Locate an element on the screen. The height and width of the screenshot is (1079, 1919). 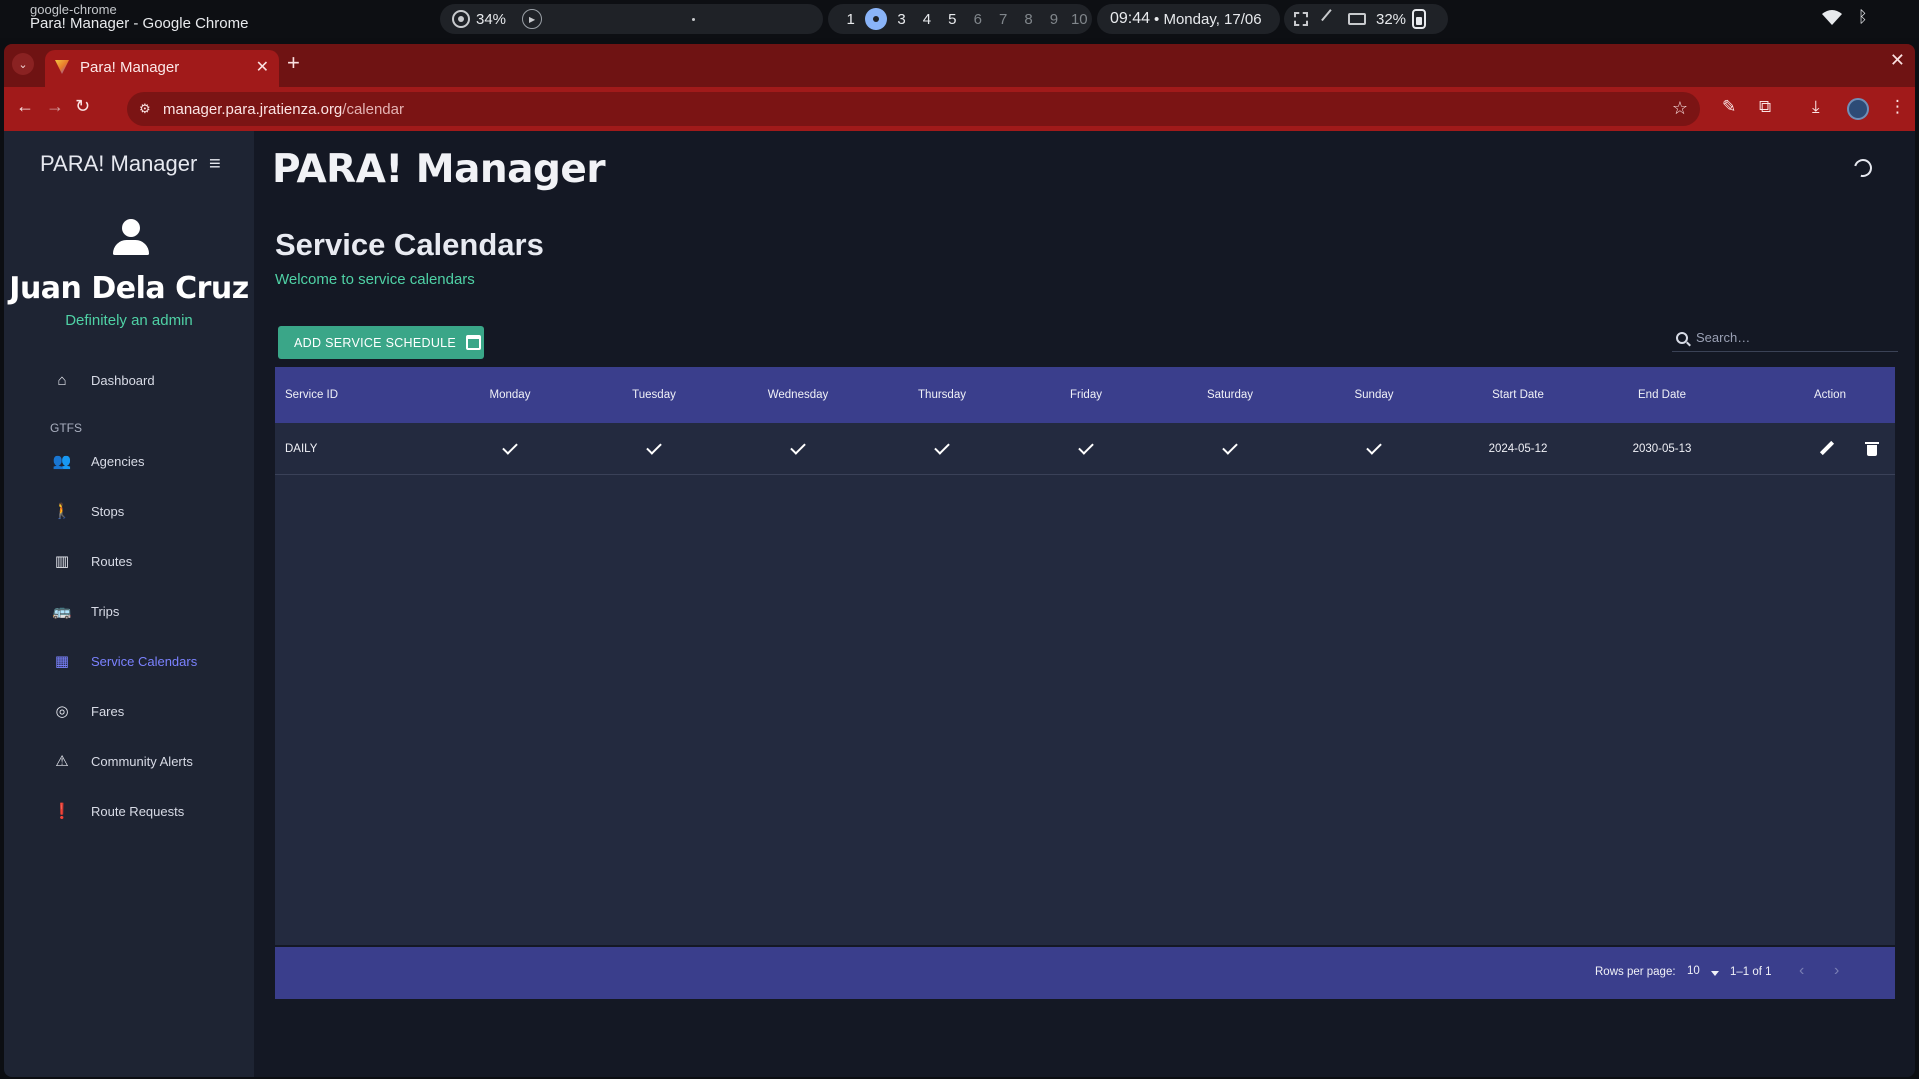
chrome-menu-icon: ⋮ is located at coordinates (1897, 107).